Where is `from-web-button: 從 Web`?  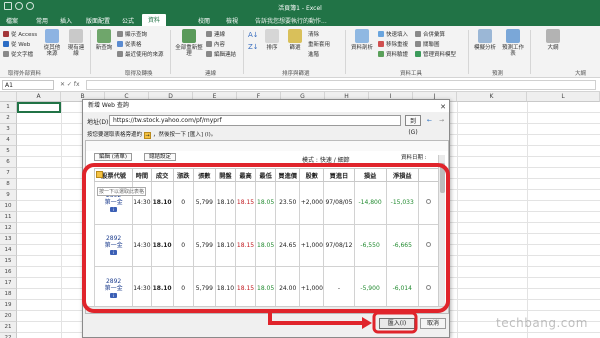
from-web-button: 從 Web is located at coordinates (16, 44).